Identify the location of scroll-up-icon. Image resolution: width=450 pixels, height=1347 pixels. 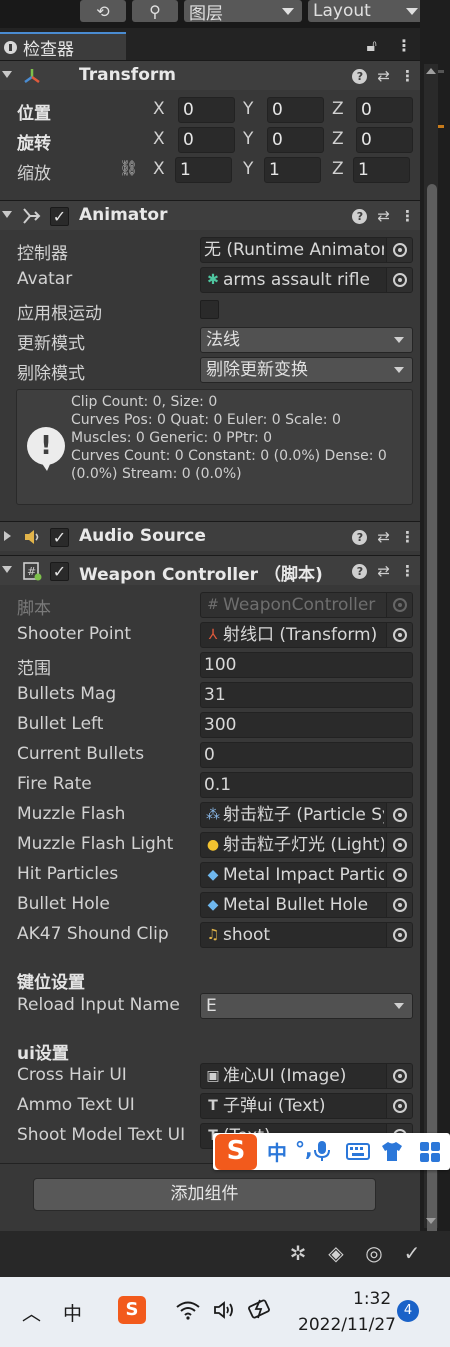
(431, 71).